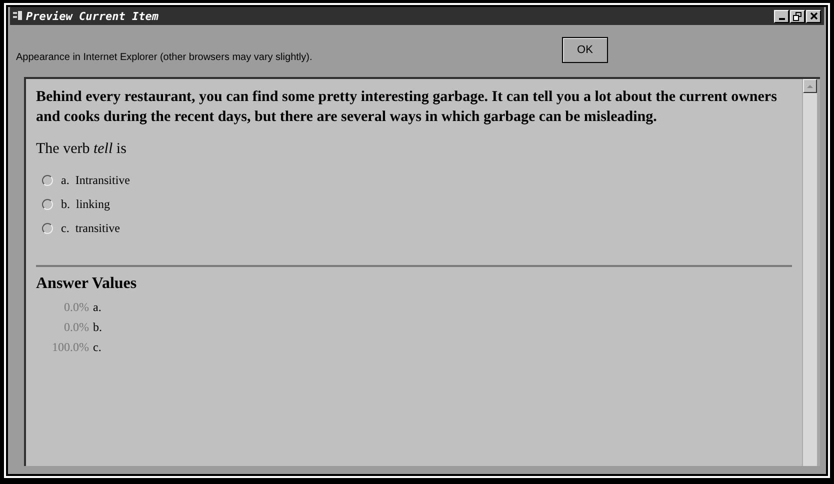 This screenshot has height=484, width=834. I want to click on answer-letter: c., so click(97, 347).